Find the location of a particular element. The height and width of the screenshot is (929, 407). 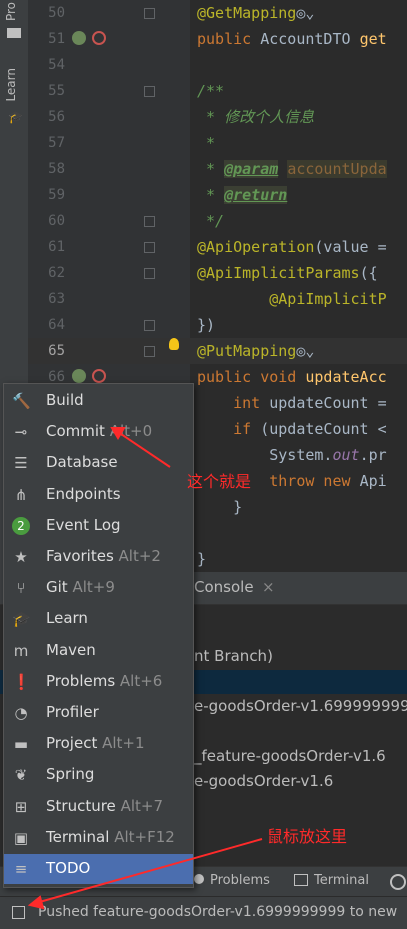

menu-item-event-log: 2 Event Log is located at coordinates (98, 526).